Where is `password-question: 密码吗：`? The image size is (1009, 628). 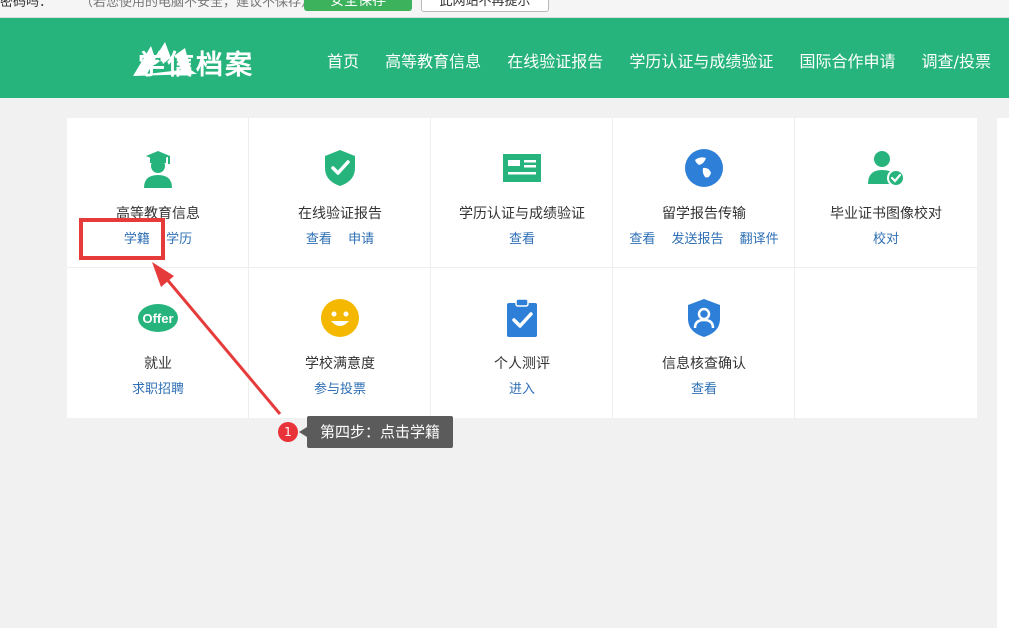 password-question: 密码吗： is located at coordinates (26, 5).